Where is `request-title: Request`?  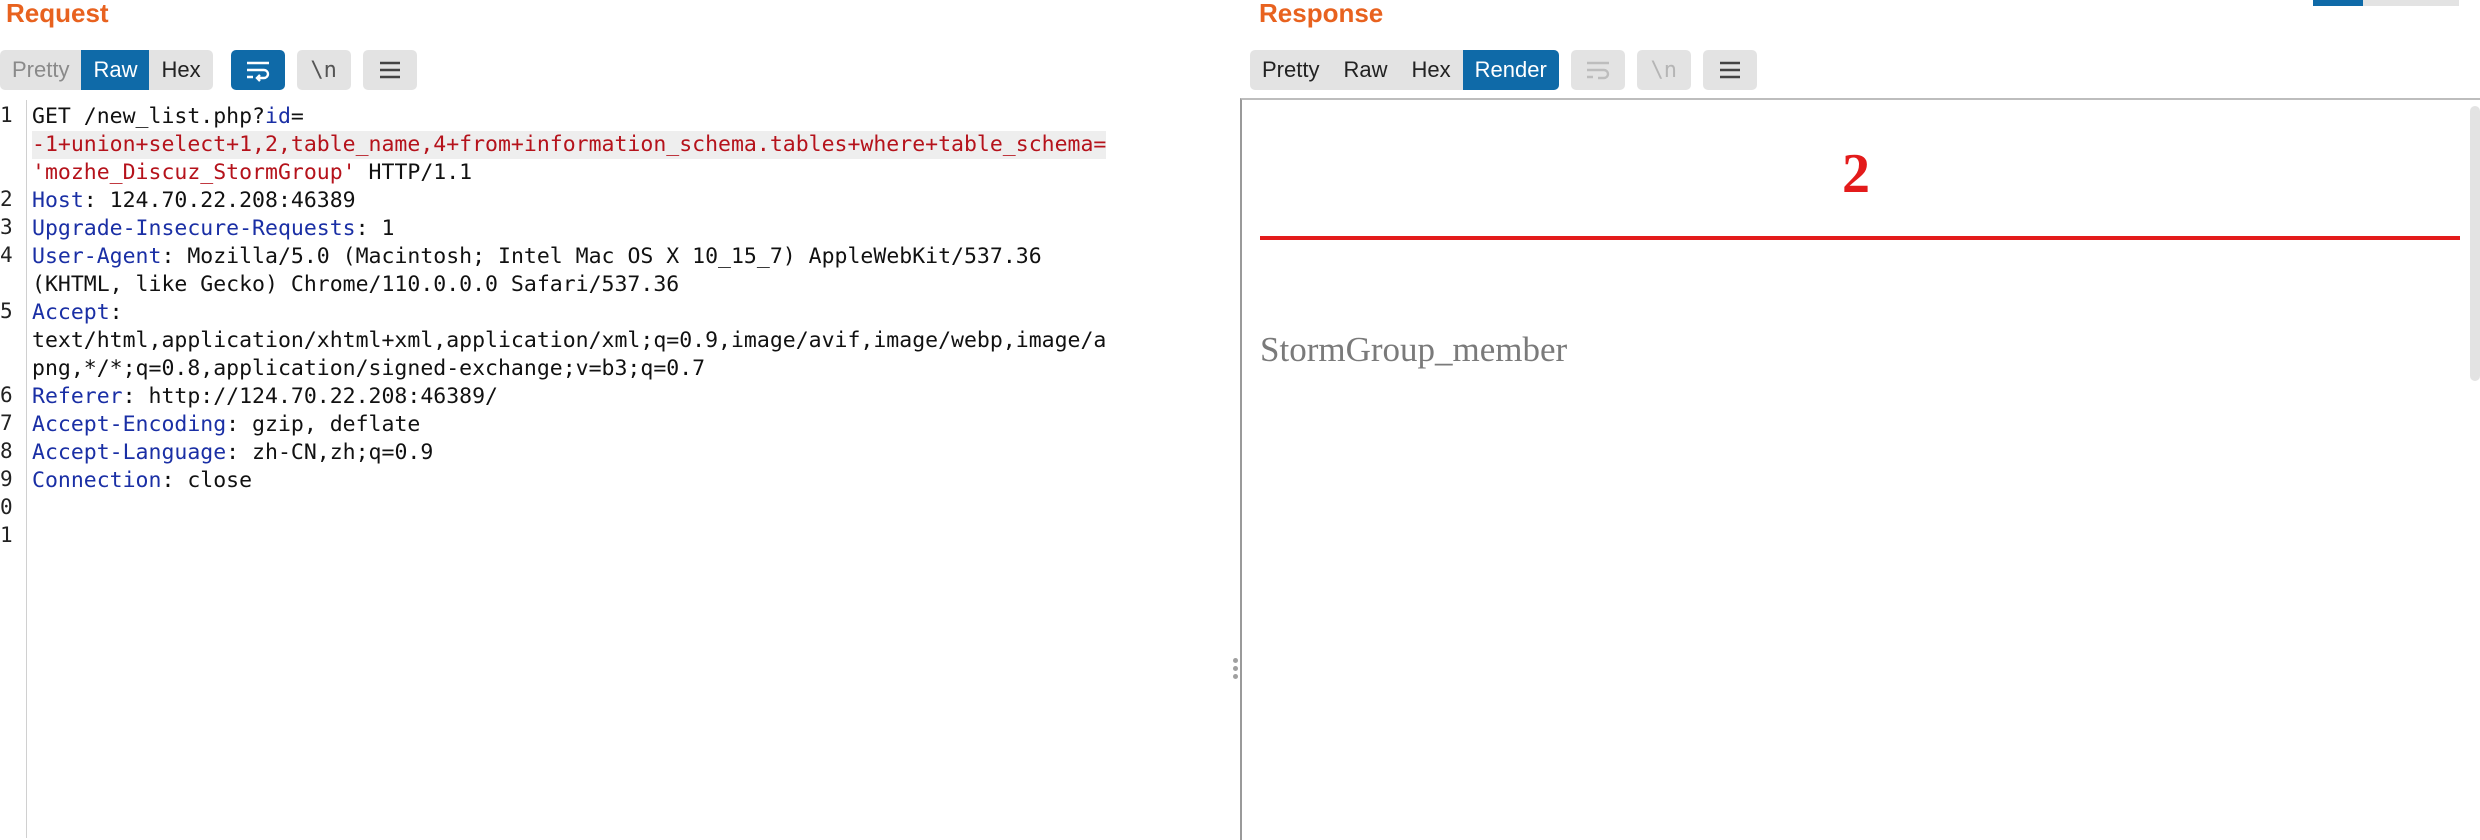
request-title: Request is located at coordinates (57, 14).